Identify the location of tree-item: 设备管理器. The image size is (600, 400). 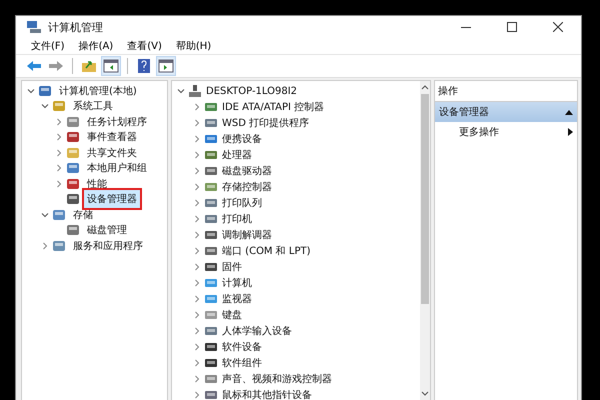
(112, 199).